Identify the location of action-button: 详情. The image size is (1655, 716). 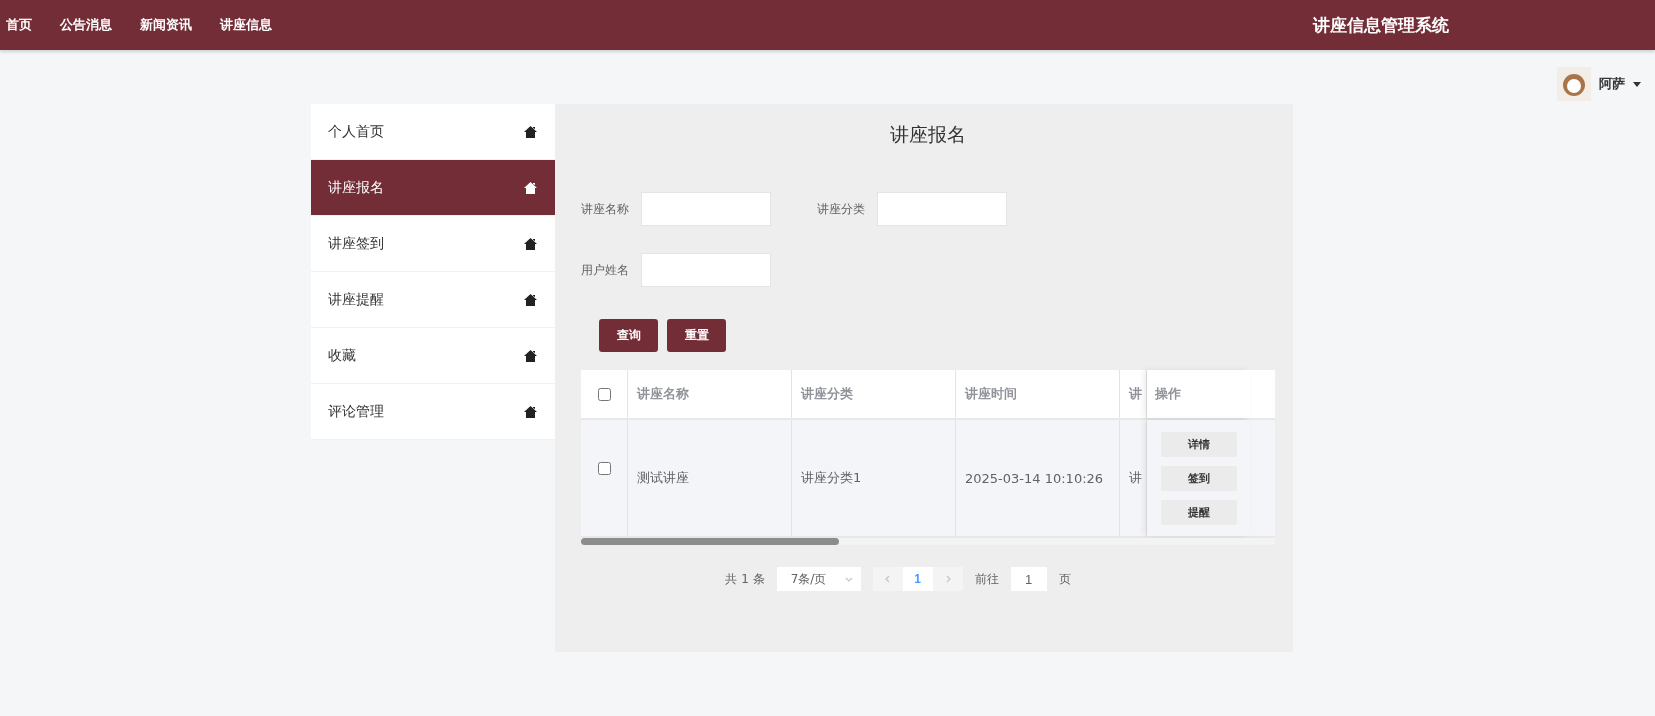
(1198, 444).